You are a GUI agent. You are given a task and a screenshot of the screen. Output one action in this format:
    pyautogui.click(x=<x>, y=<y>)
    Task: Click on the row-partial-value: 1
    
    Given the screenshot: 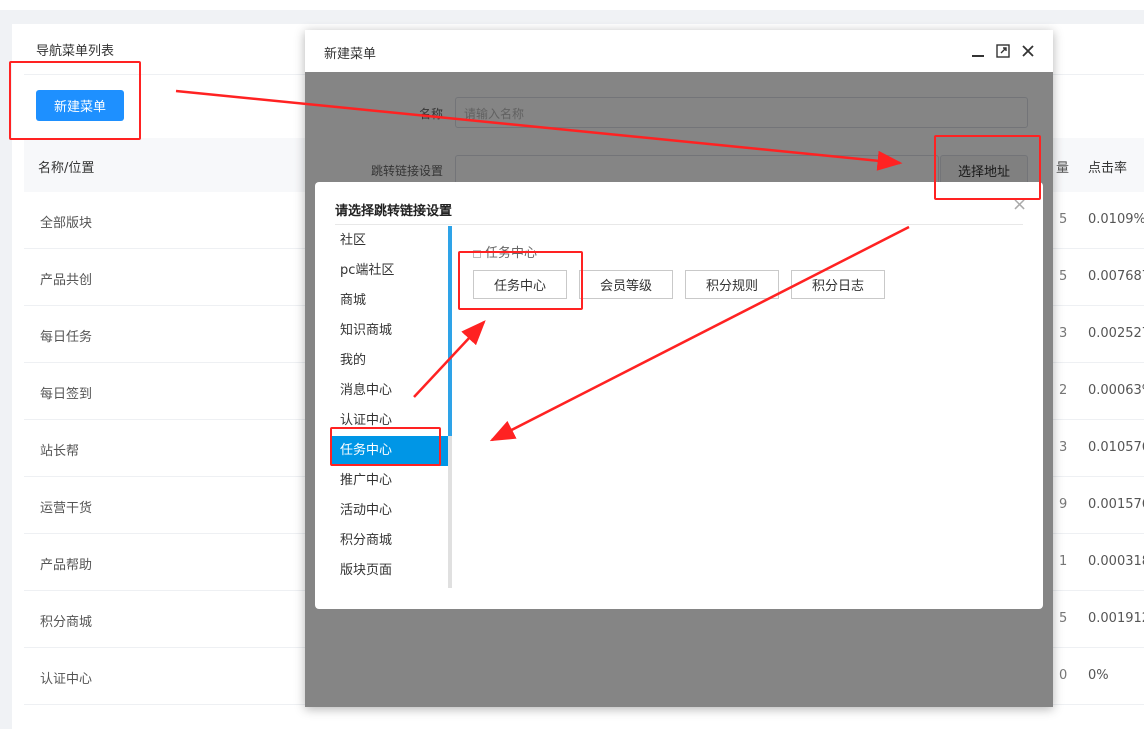 What is the action you would take?
    pyautogui.click(x=1063, y=561)
    